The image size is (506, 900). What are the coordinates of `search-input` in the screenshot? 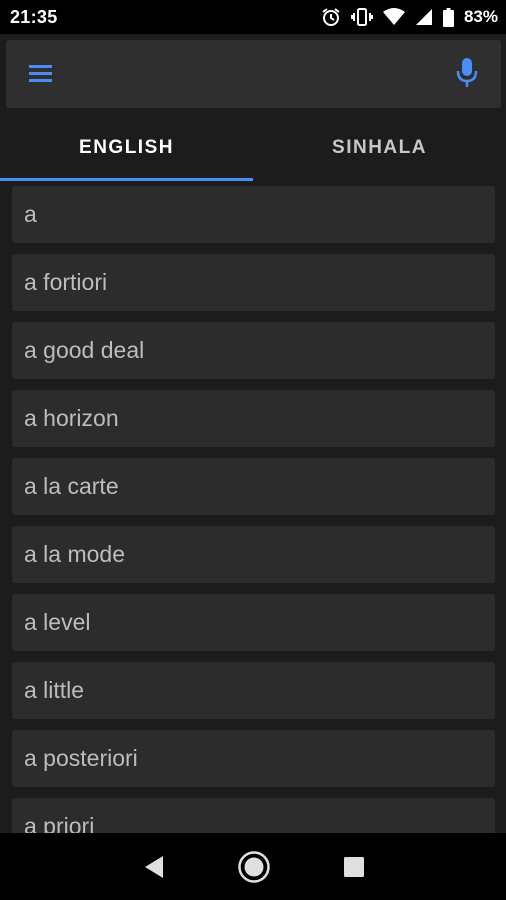 It's located at (256, 74).